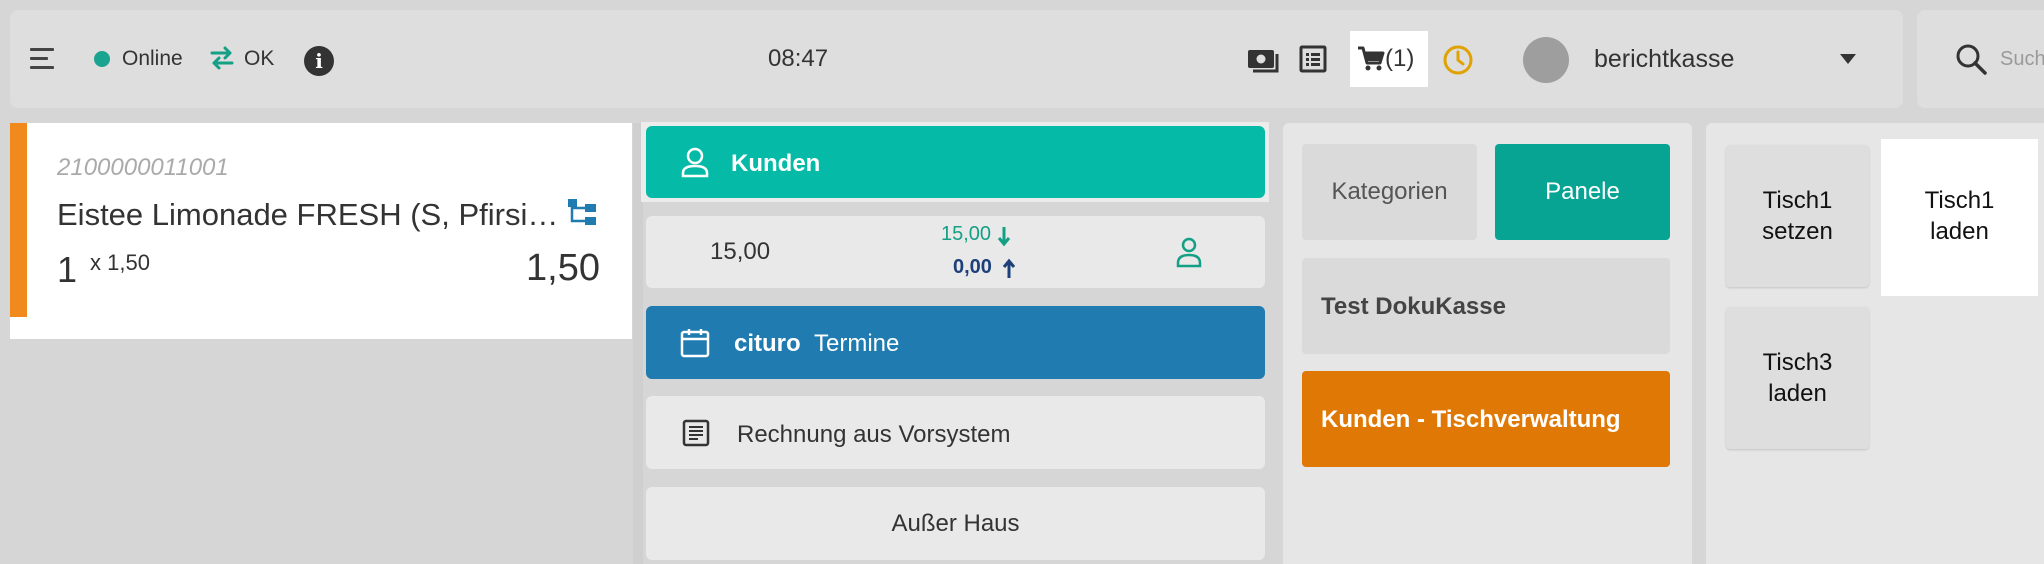 The height and width of the screenshot is (564, 2044). Describe the element at coordinates (1399, 59) in the screenshot. I see `cart-count: (1)` at that location.